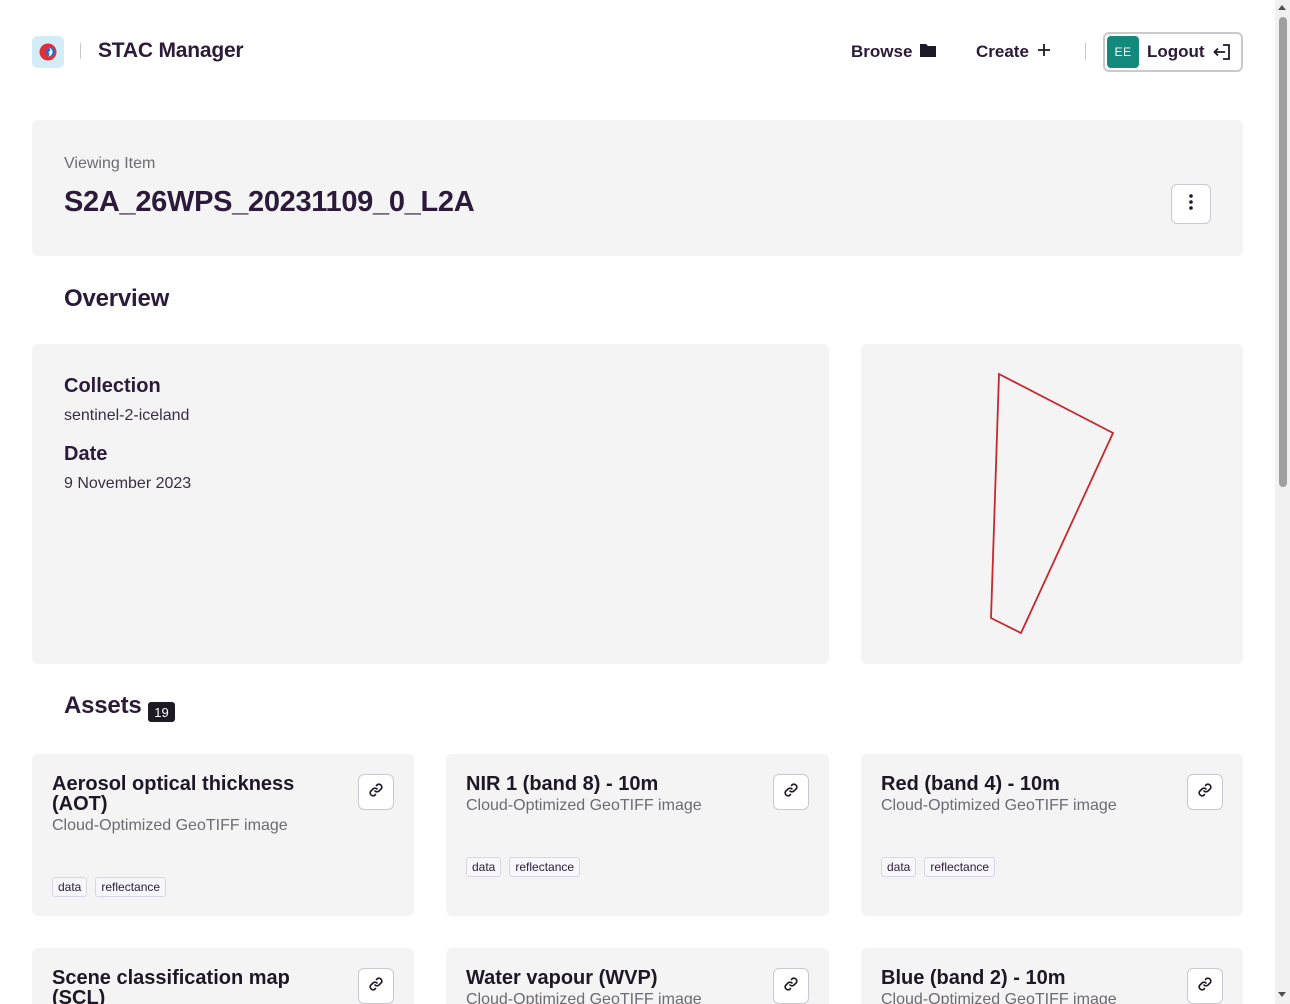  I want to click on page-scrollbar, so click(1282, 502).